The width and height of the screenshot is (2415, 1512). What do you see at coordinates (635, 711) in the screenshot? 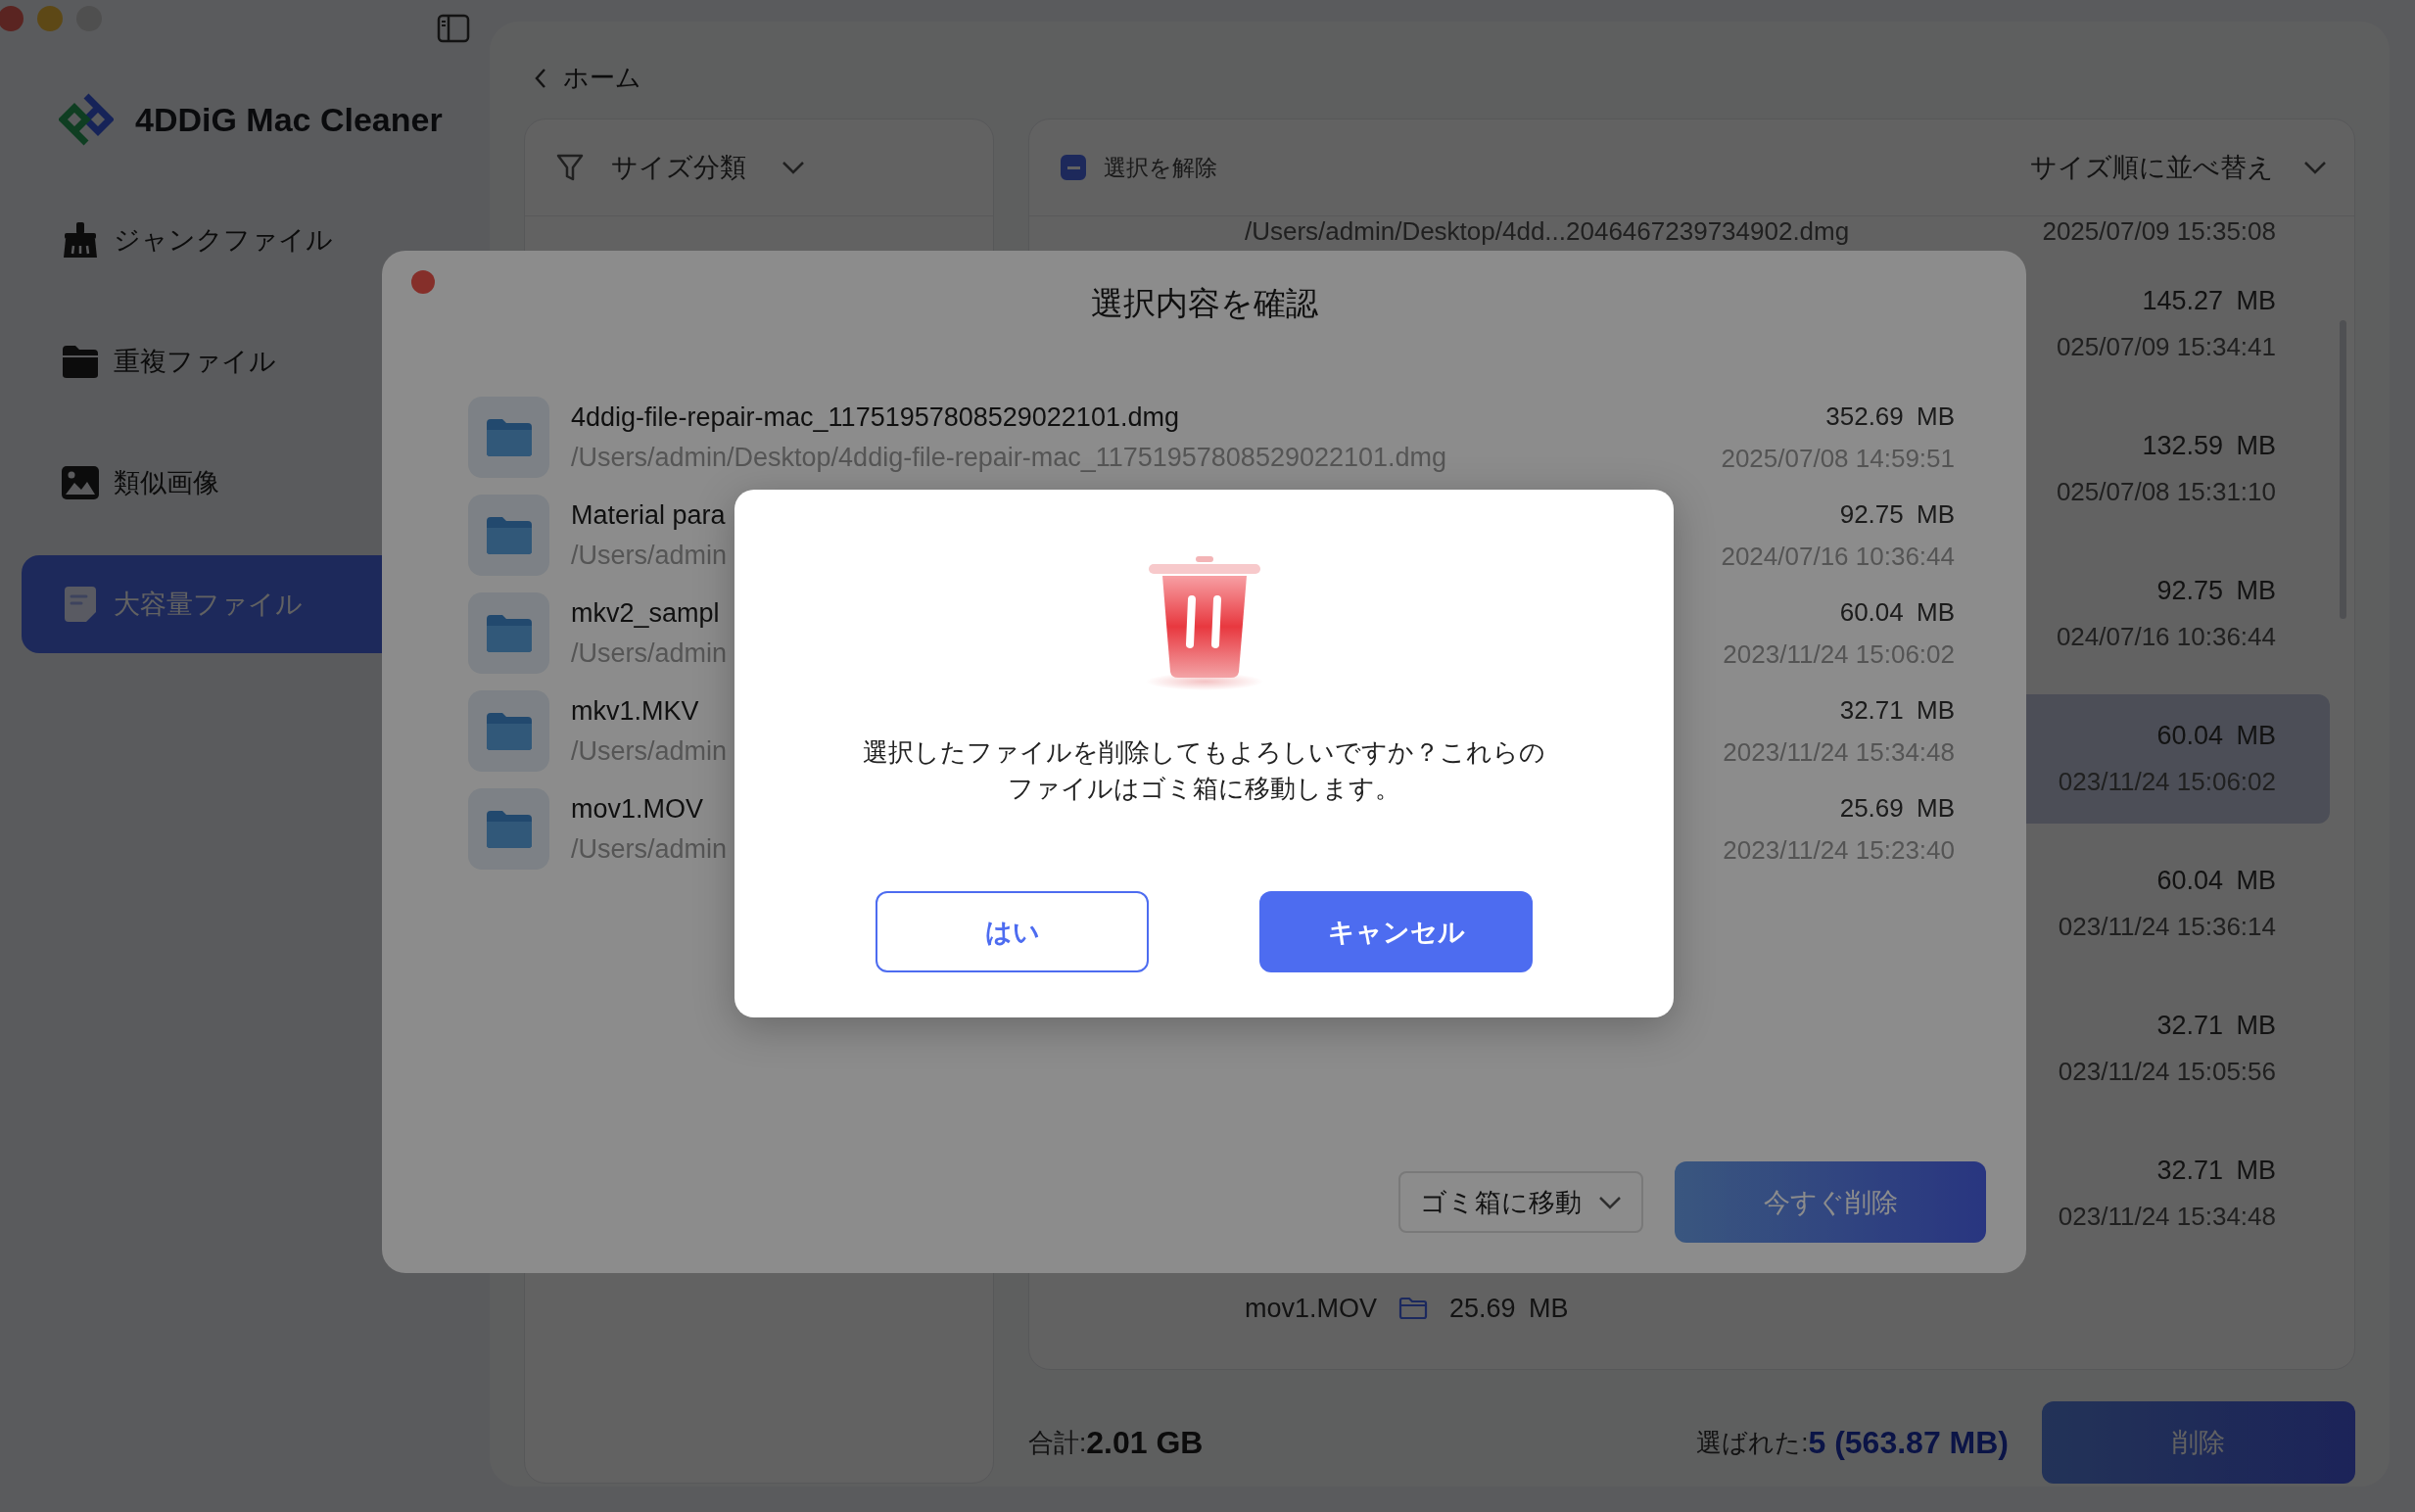
I see `file-name: mkv1.MKV` at bounding box center [635, 711].